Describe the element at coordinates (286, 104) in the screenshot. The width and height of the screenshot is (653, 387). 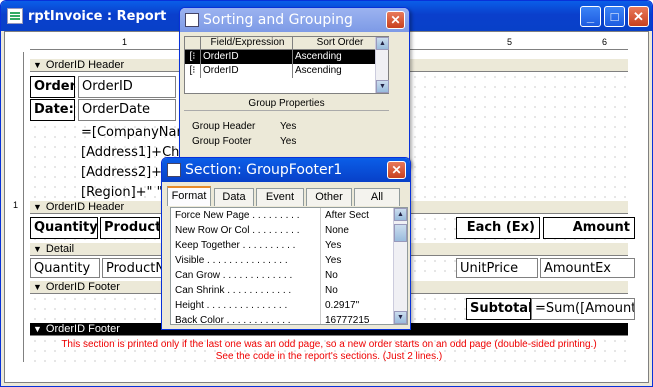
I see `group-properties-title: Group Properties` at that location.